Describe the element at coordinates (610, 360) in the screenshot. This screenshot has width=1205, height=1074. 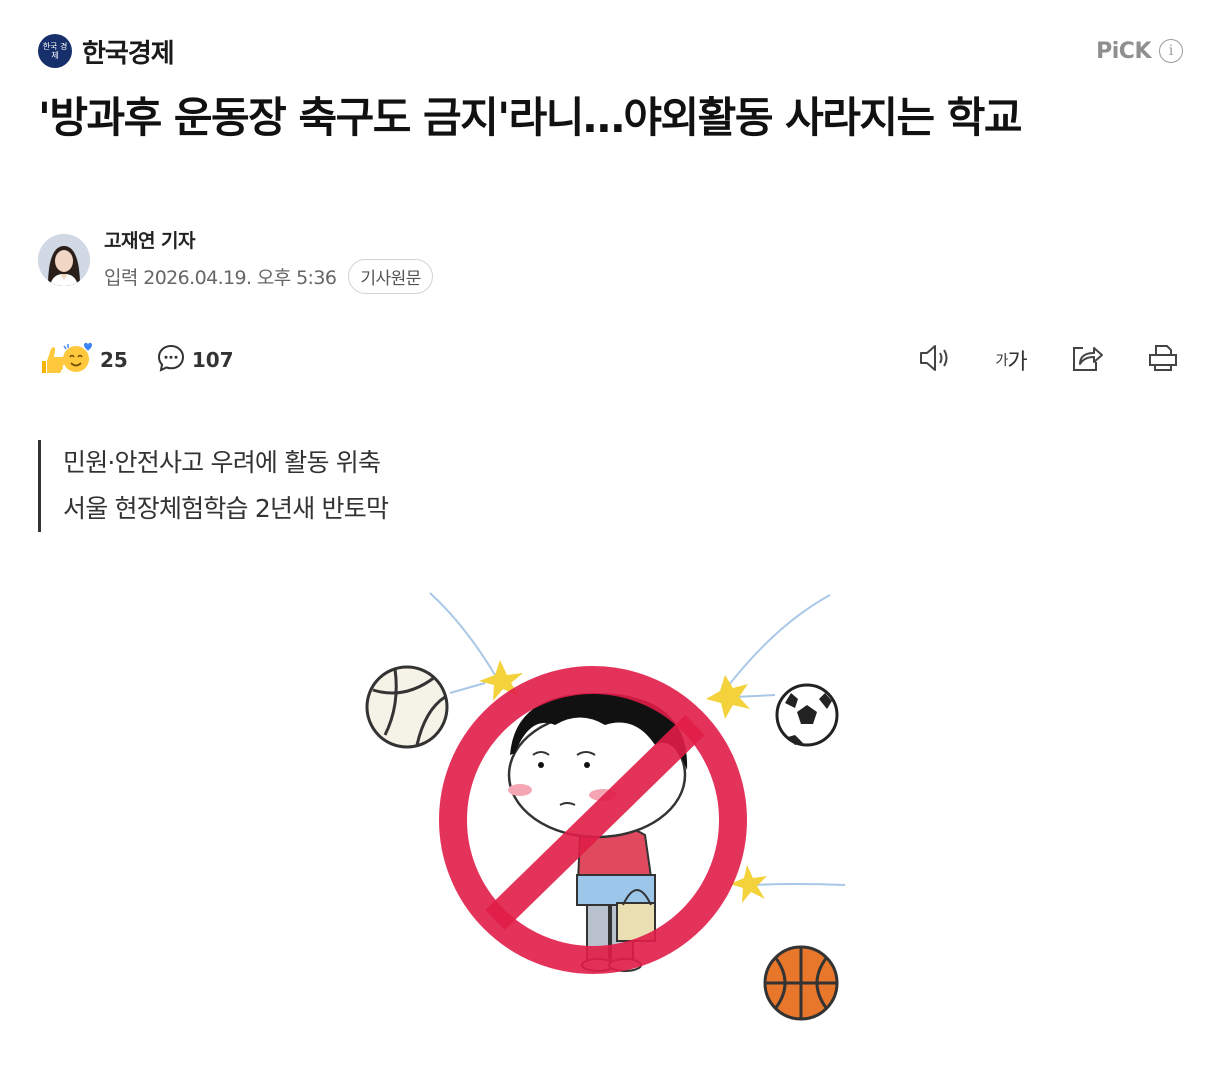
I see `article-toolbar: 25 107 가가` at that location.